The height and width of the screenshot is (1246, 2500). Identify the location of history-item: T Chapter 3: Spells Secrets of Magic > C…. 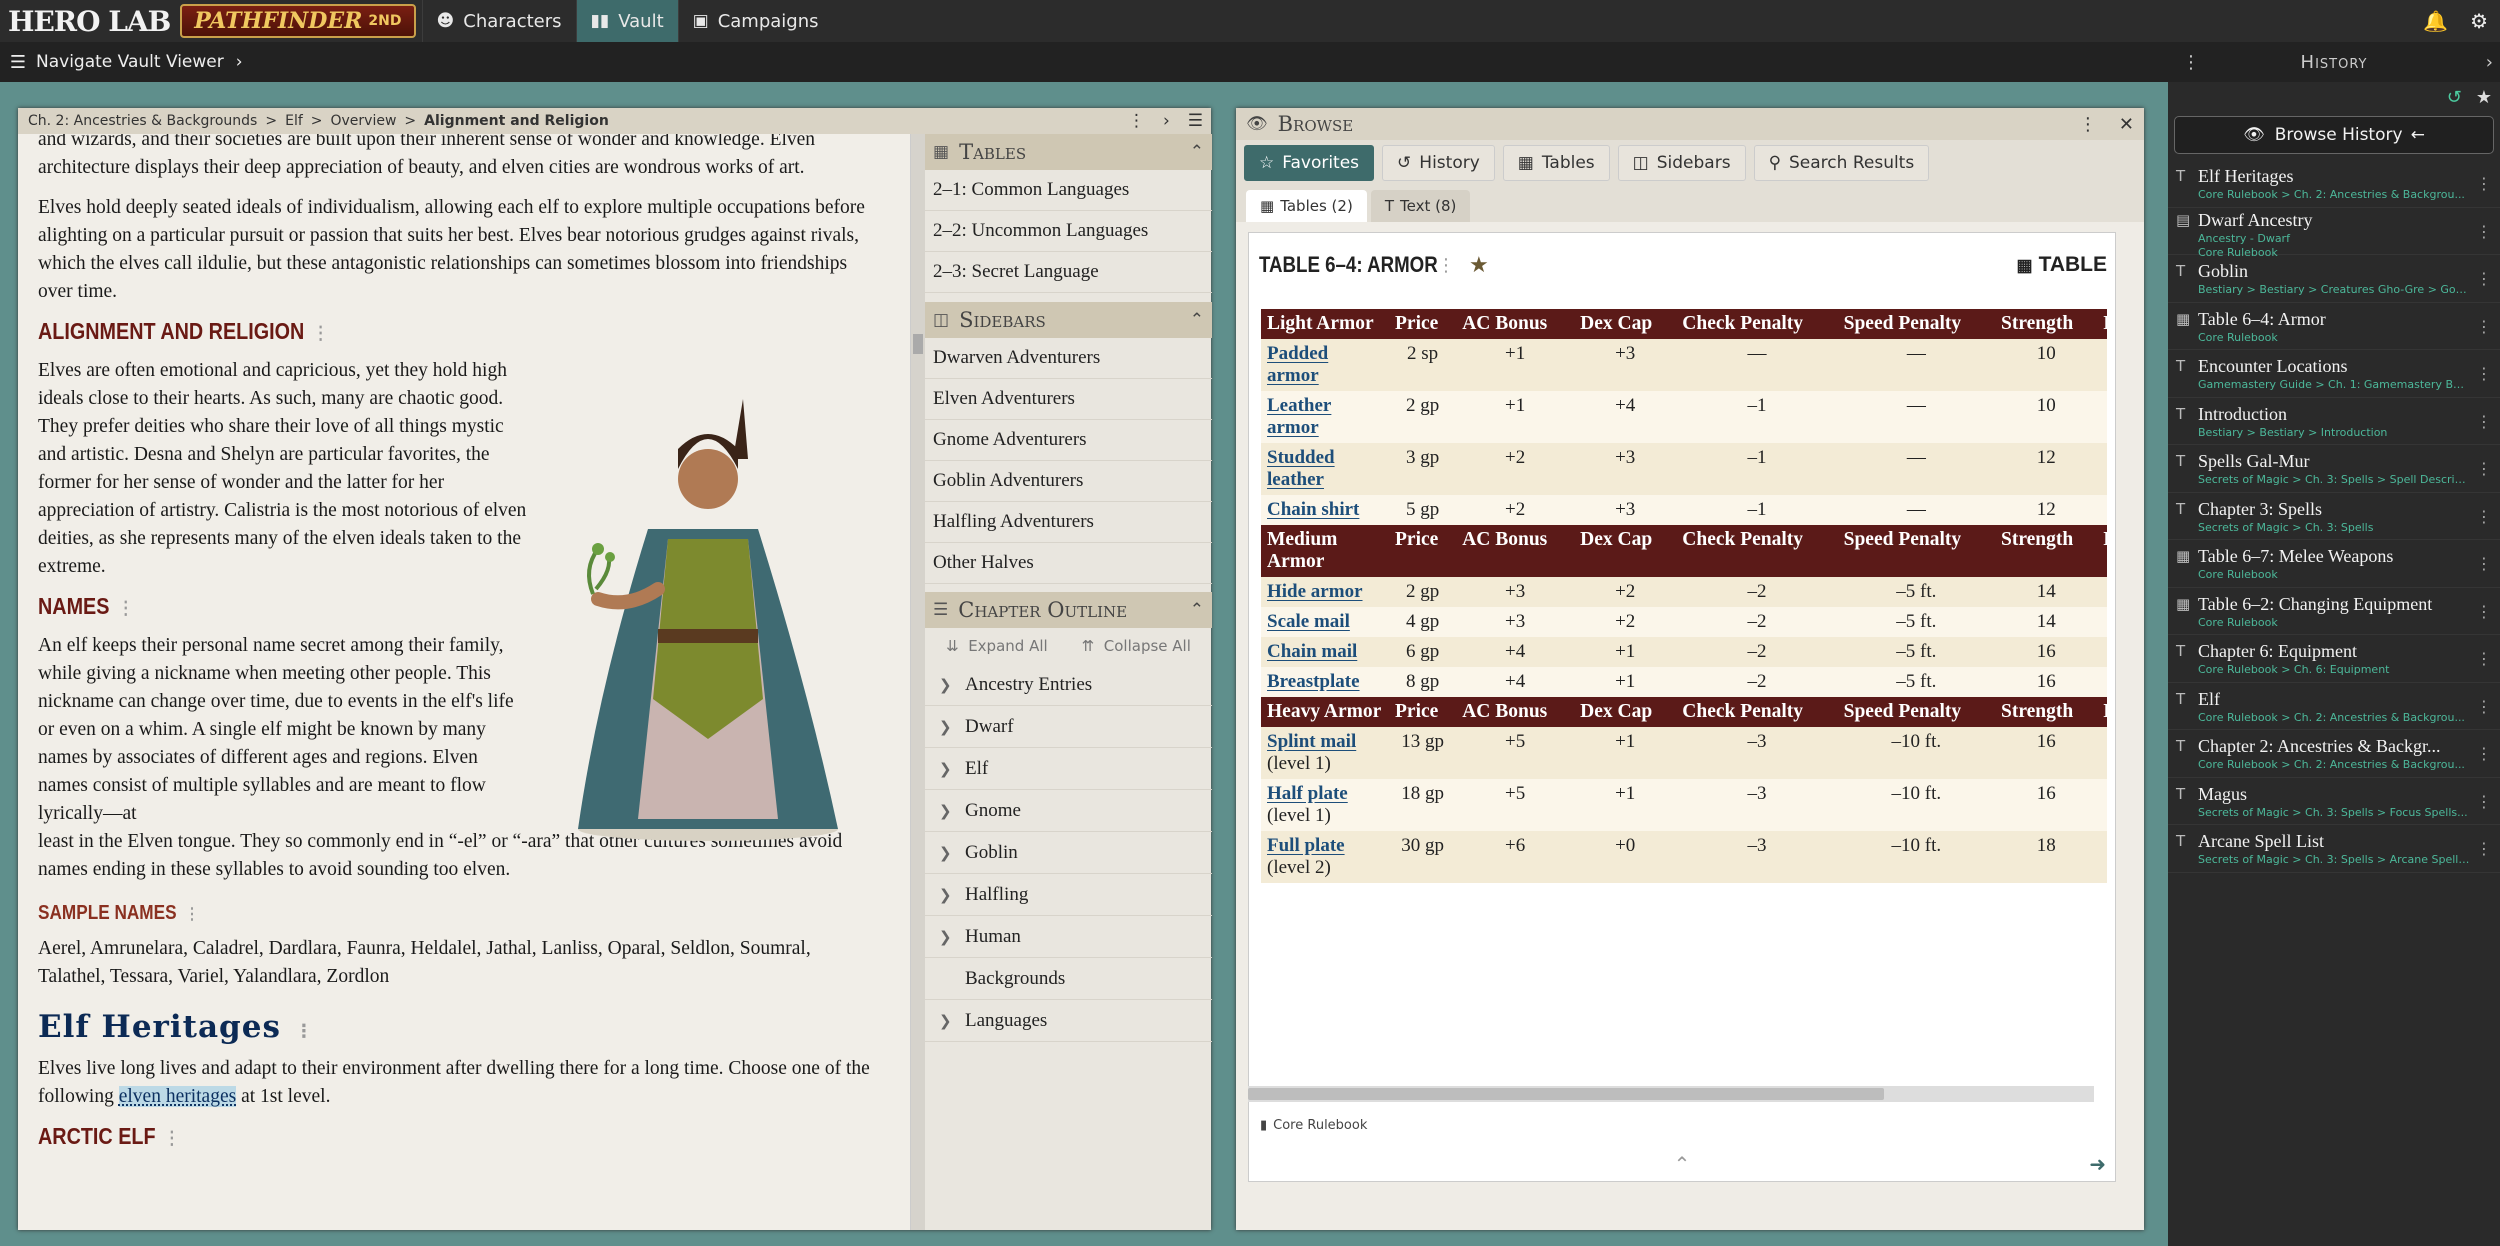
(2334, 516).